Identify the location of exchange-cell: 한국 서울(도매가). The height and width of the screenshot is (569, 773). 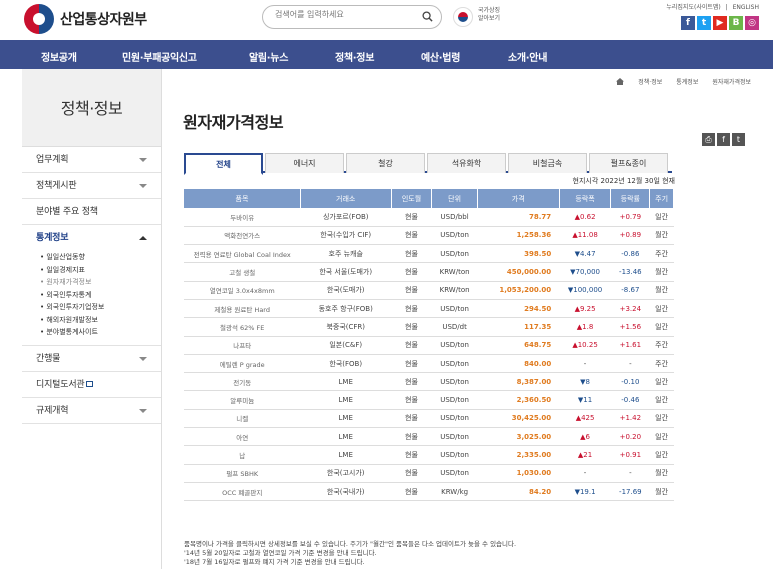
(345, 272).